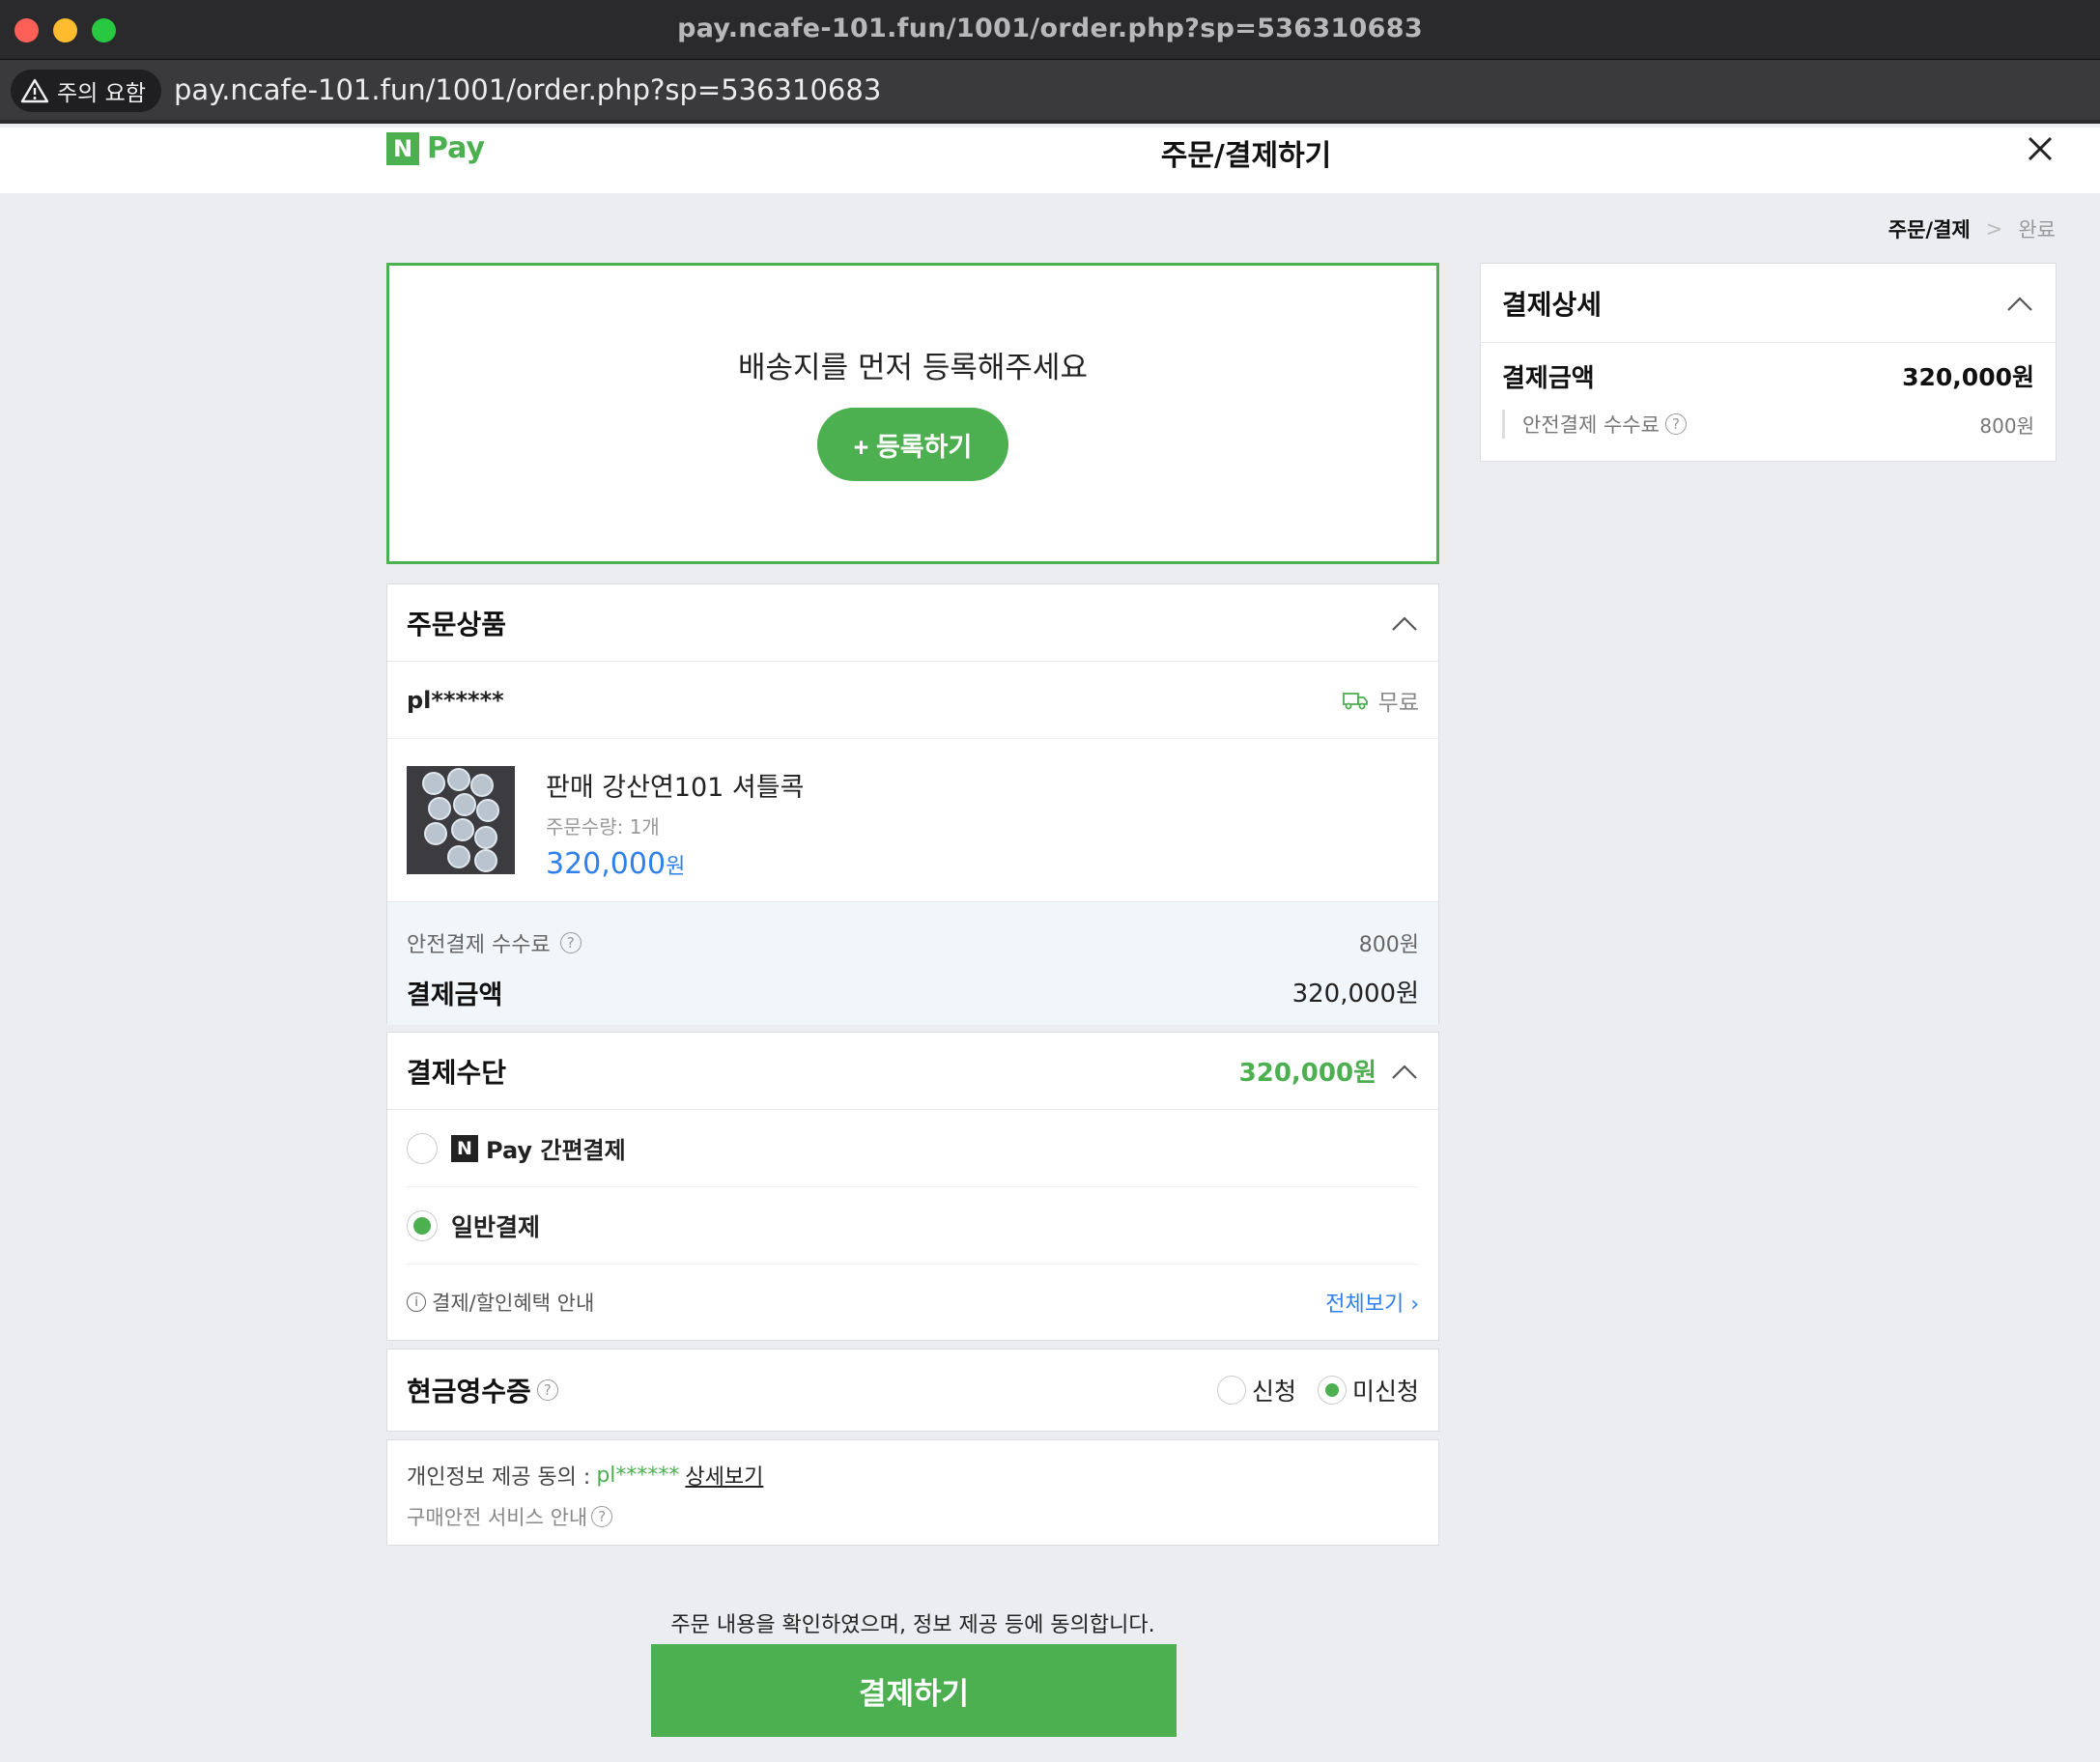 The width and height of the screenshot is (2100, 1762). I want to click on receipt-apply-label: 신청, so click(1273, 1392).